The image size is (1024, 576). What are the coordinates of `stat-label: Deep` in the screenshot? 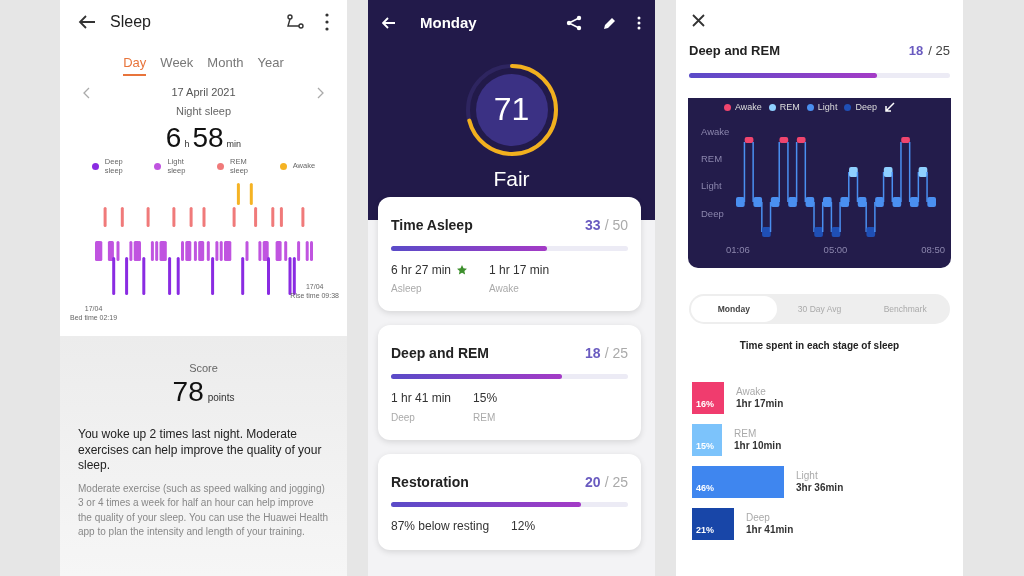 It's located at (403, 417).